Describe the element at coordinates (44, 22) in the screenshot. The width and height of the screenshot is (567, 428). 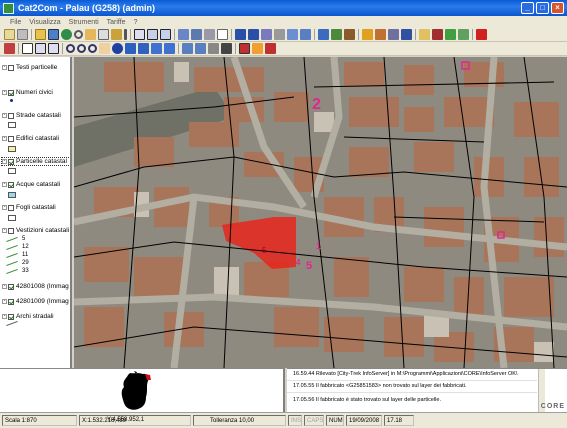
I see `menu-visualizza: Visualizza` at that location.